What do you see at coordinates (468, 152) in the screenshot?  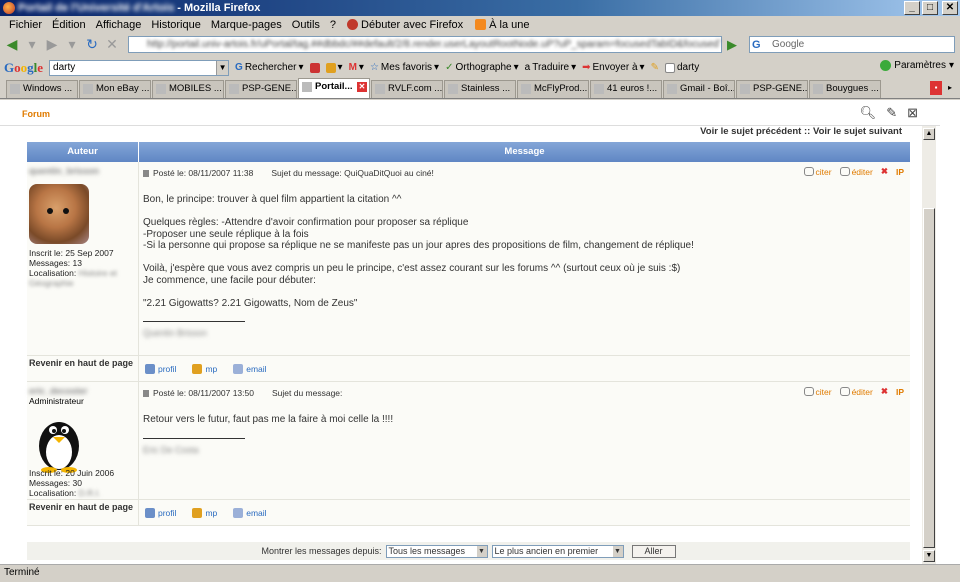 I see `table-header: Auteur Message` at bounding box center [468, 152].